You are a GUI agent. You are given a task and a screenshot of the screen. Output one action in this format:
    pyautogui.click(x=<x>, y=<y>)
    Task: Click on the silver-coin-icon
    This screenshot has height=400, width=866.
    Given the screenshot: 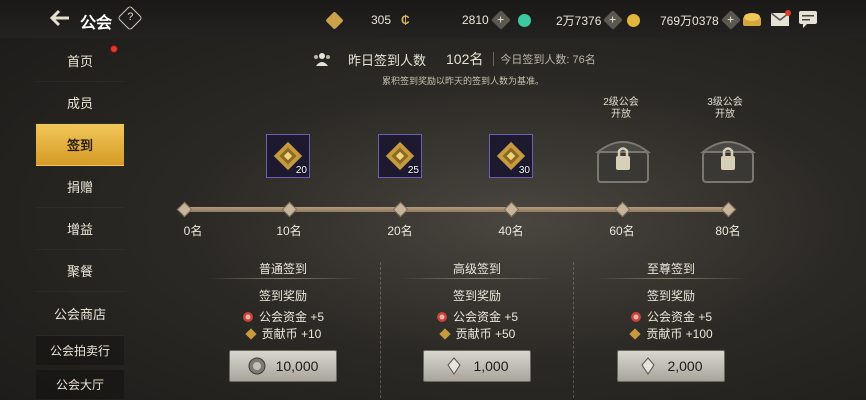 What is the action you would take?
    pyautogui.click(x=257, y=366)
    